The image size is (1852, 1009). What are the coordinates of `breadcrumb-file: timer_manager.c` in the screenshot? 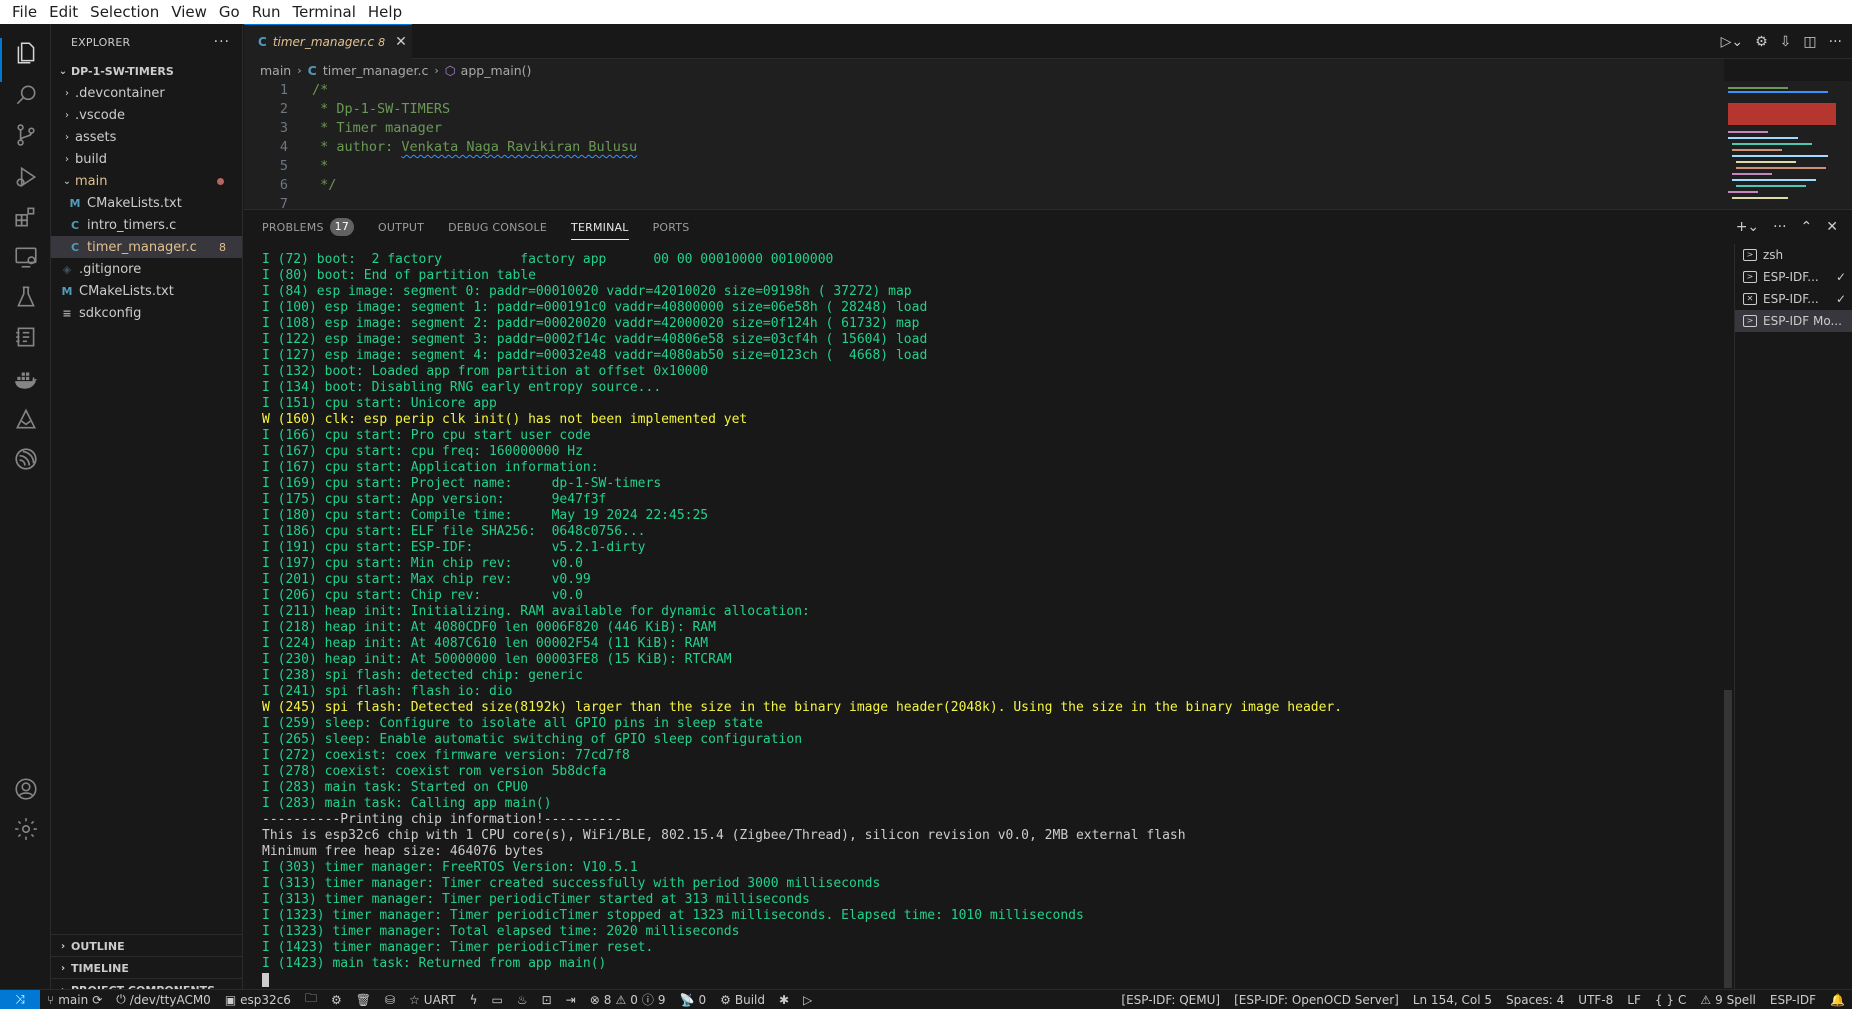 It's located at (376, 70).